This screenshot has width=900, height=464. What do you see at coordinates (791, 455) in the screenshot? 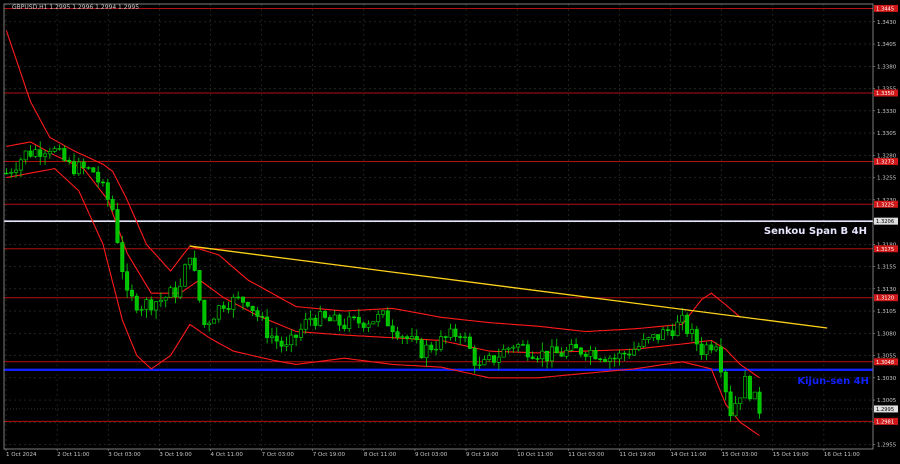
I see `x-tick-label: 15 Oct 19:00` at bounding box center [791, 455].